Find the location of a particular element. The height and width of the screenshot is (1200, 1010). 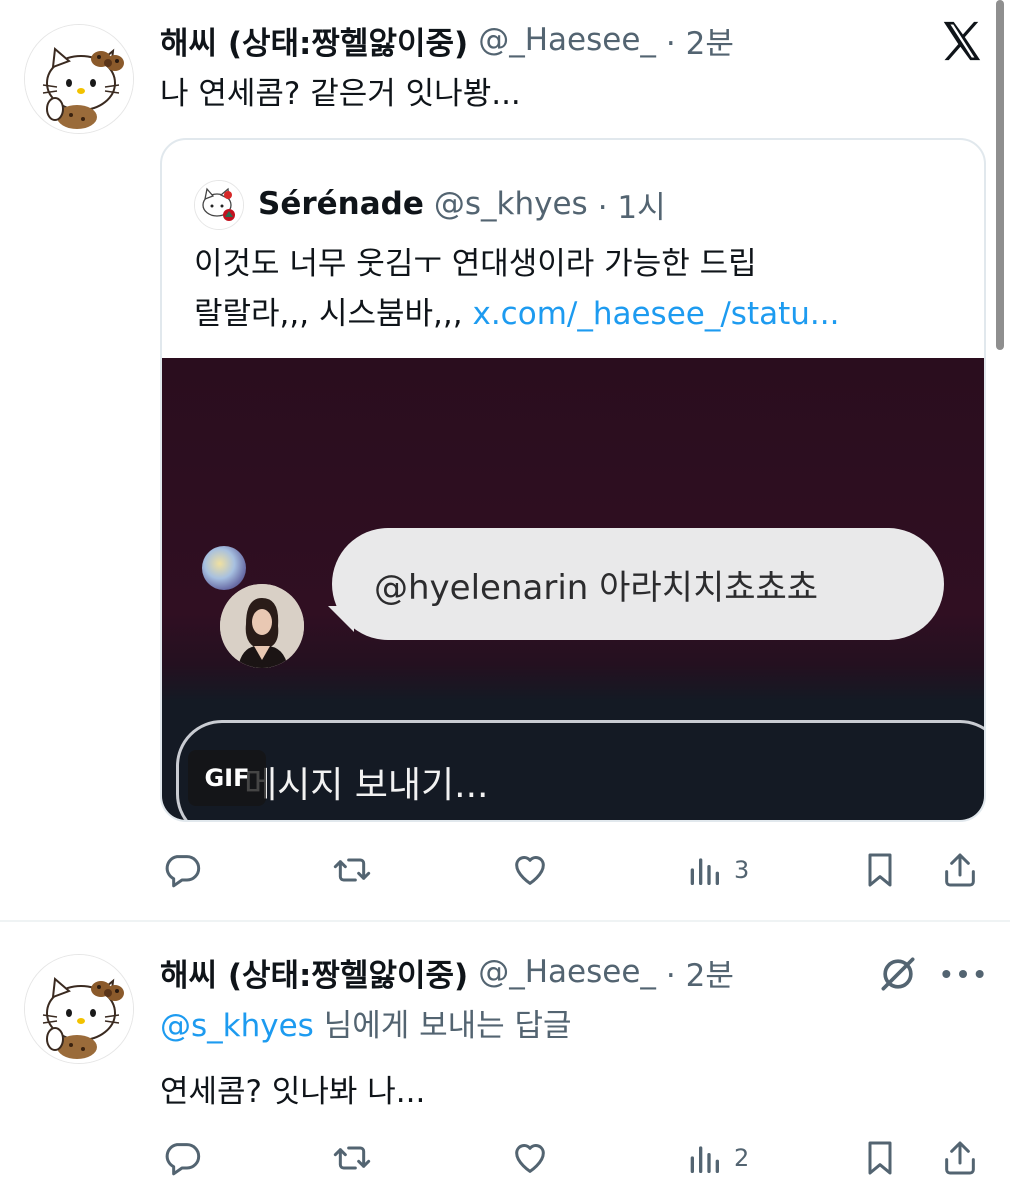

x-logo-icon is located at coordinates (961, 41).